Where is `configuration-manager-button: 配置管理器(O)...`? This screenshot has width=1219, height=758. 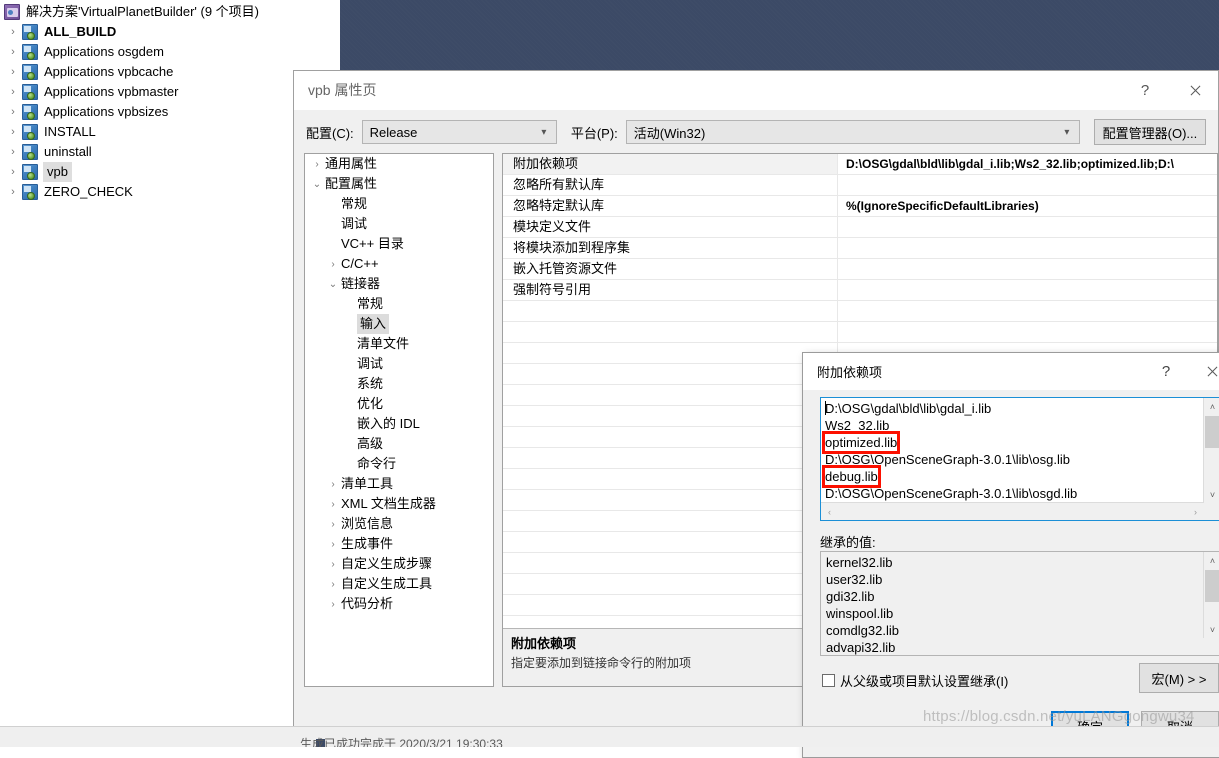 configuration-manager-button: 配置管理器(O)... is located at coordinates (1149, 132).